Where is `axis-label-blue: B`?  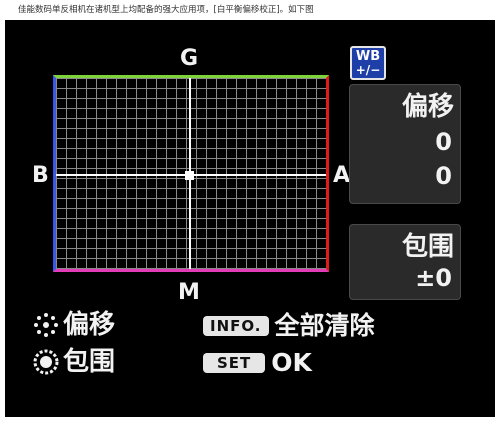 axis-label-blue: B is located at coordinates (40, 175).